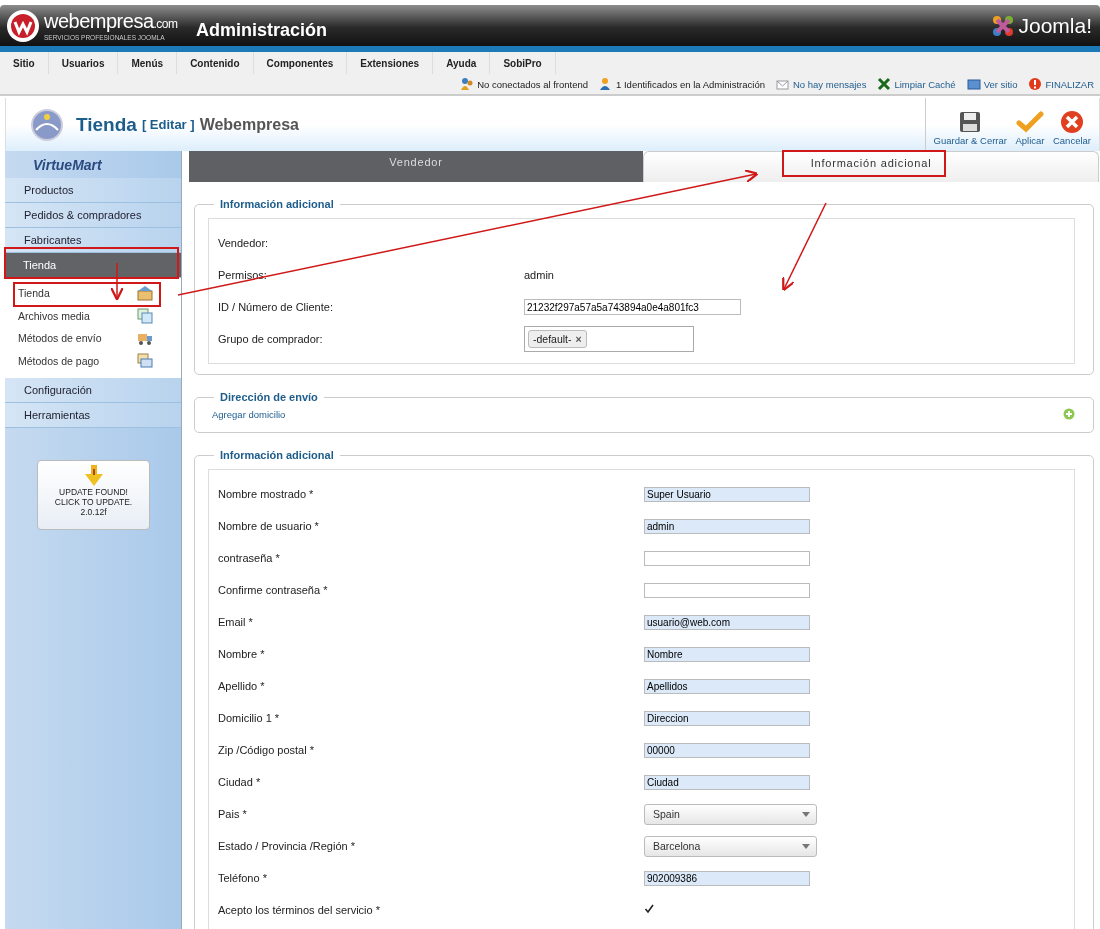 This screenshot has height=929, width=1100. I want to click on submenu-item: Tienda, so click(93, 293).